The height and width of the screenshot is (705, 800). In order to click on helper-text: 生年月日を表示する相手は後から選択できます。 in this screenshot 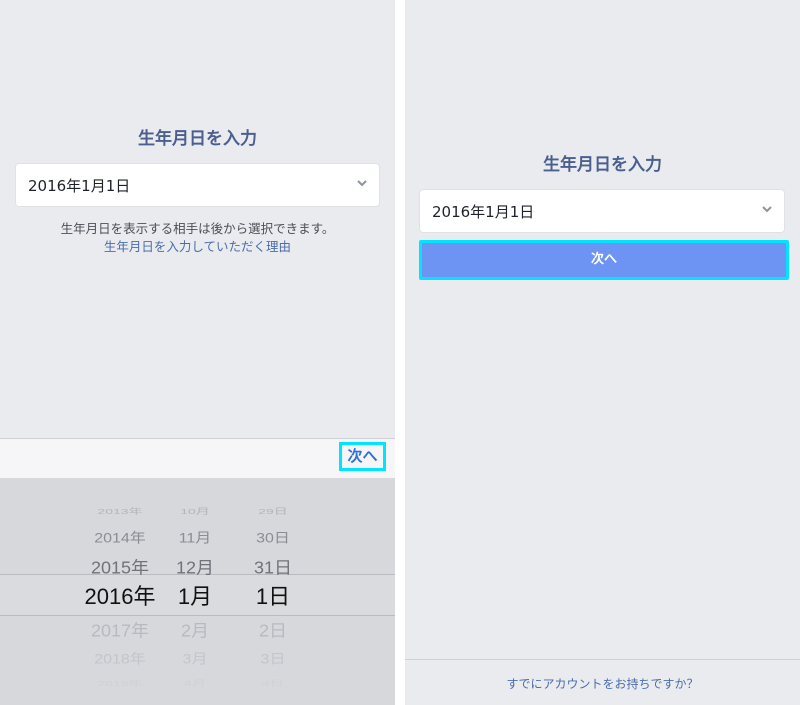, I will do `click(197, 228)`.